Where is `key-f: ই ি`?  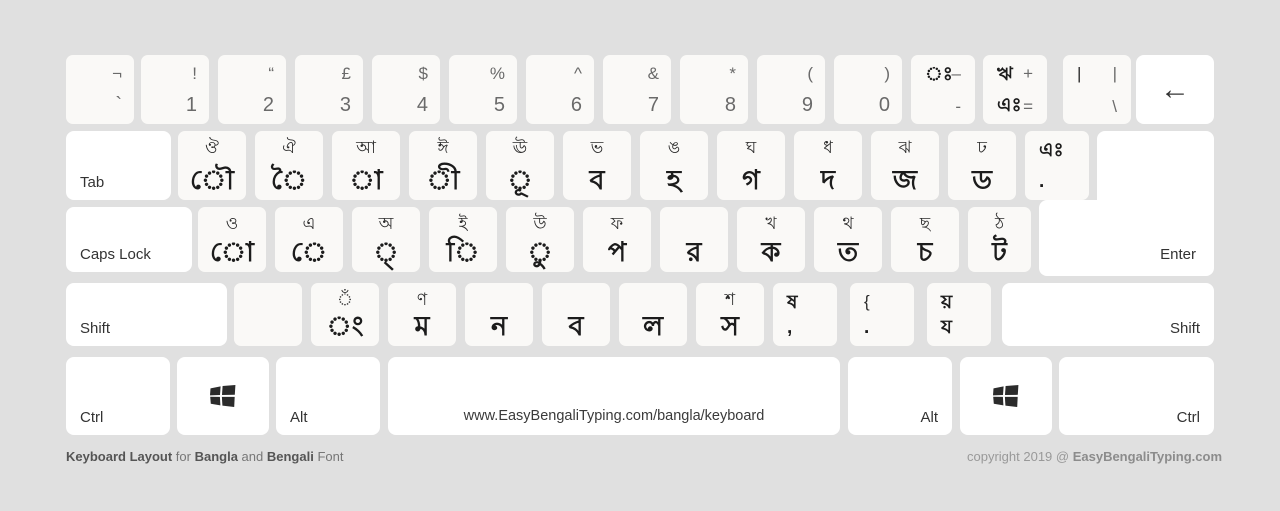
key-f: ই ি is located at coordinates (463, 239).